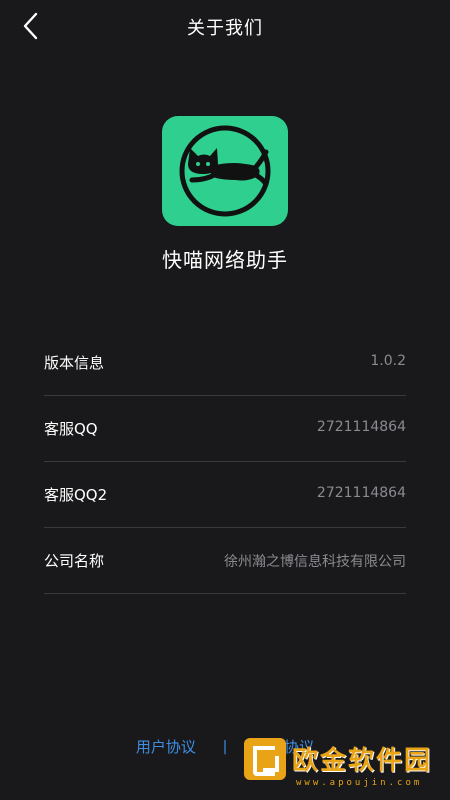 The height and width of the screenshot is (800, 450). What do you see at coordinates (265, 759) in the screenshot?
I see `watermark-logo-icon` at bounding box center [265, 759].